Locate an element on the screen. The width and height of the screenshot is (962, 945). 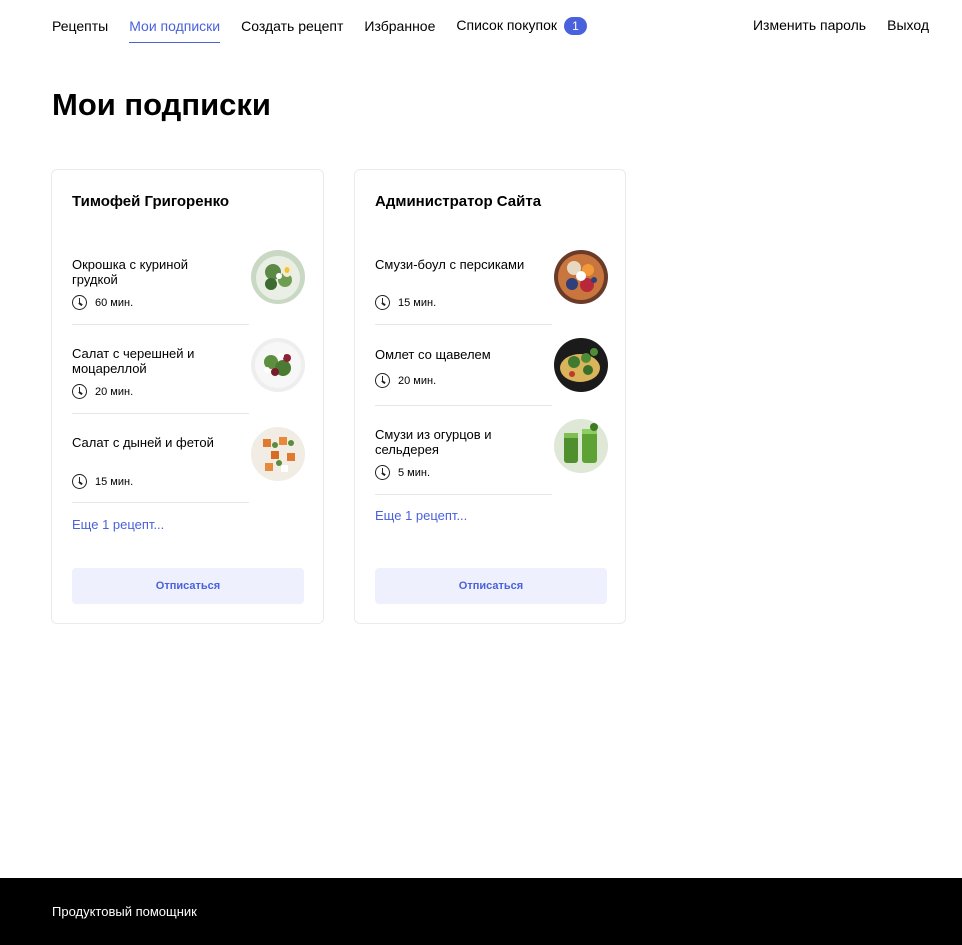
nav-create-recipe: Создать рецепт is located at coordinates (292, 26).